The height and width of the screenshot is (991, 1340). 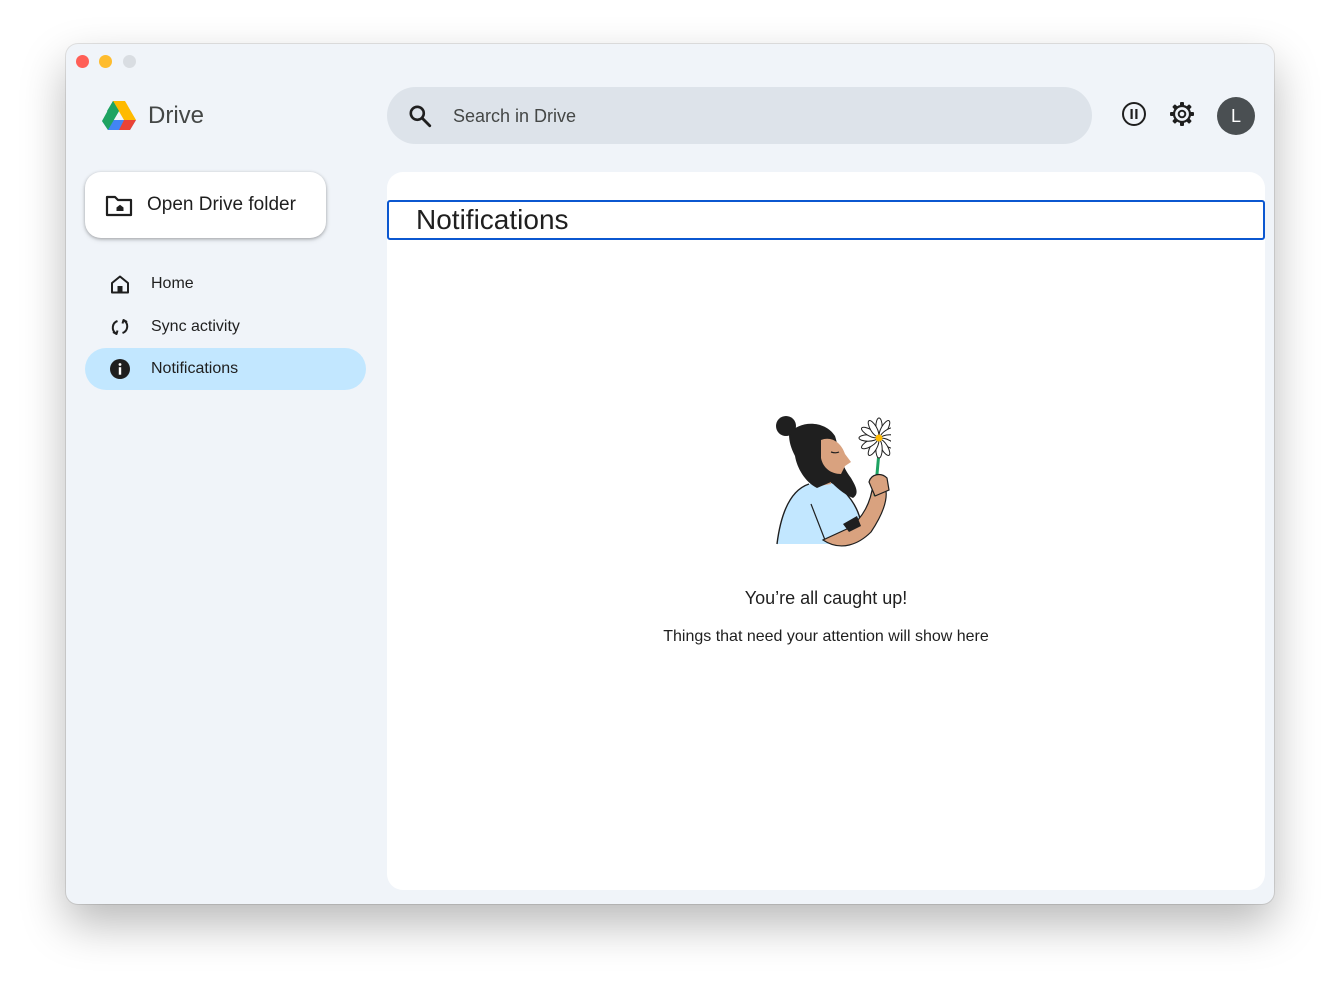 I want to click on gear-icon, so click(x=1182, y=114).